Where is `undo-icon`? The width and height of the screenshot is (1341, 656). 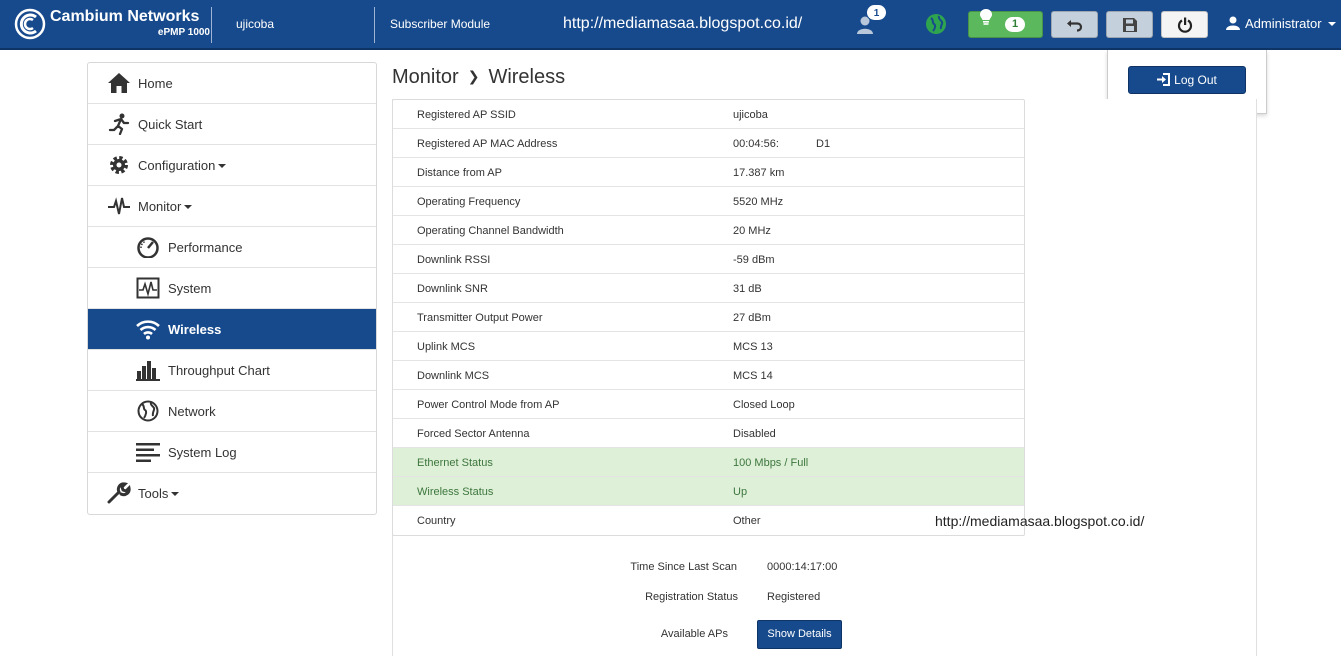
undo-icon is located at coordinates (1074, 25).